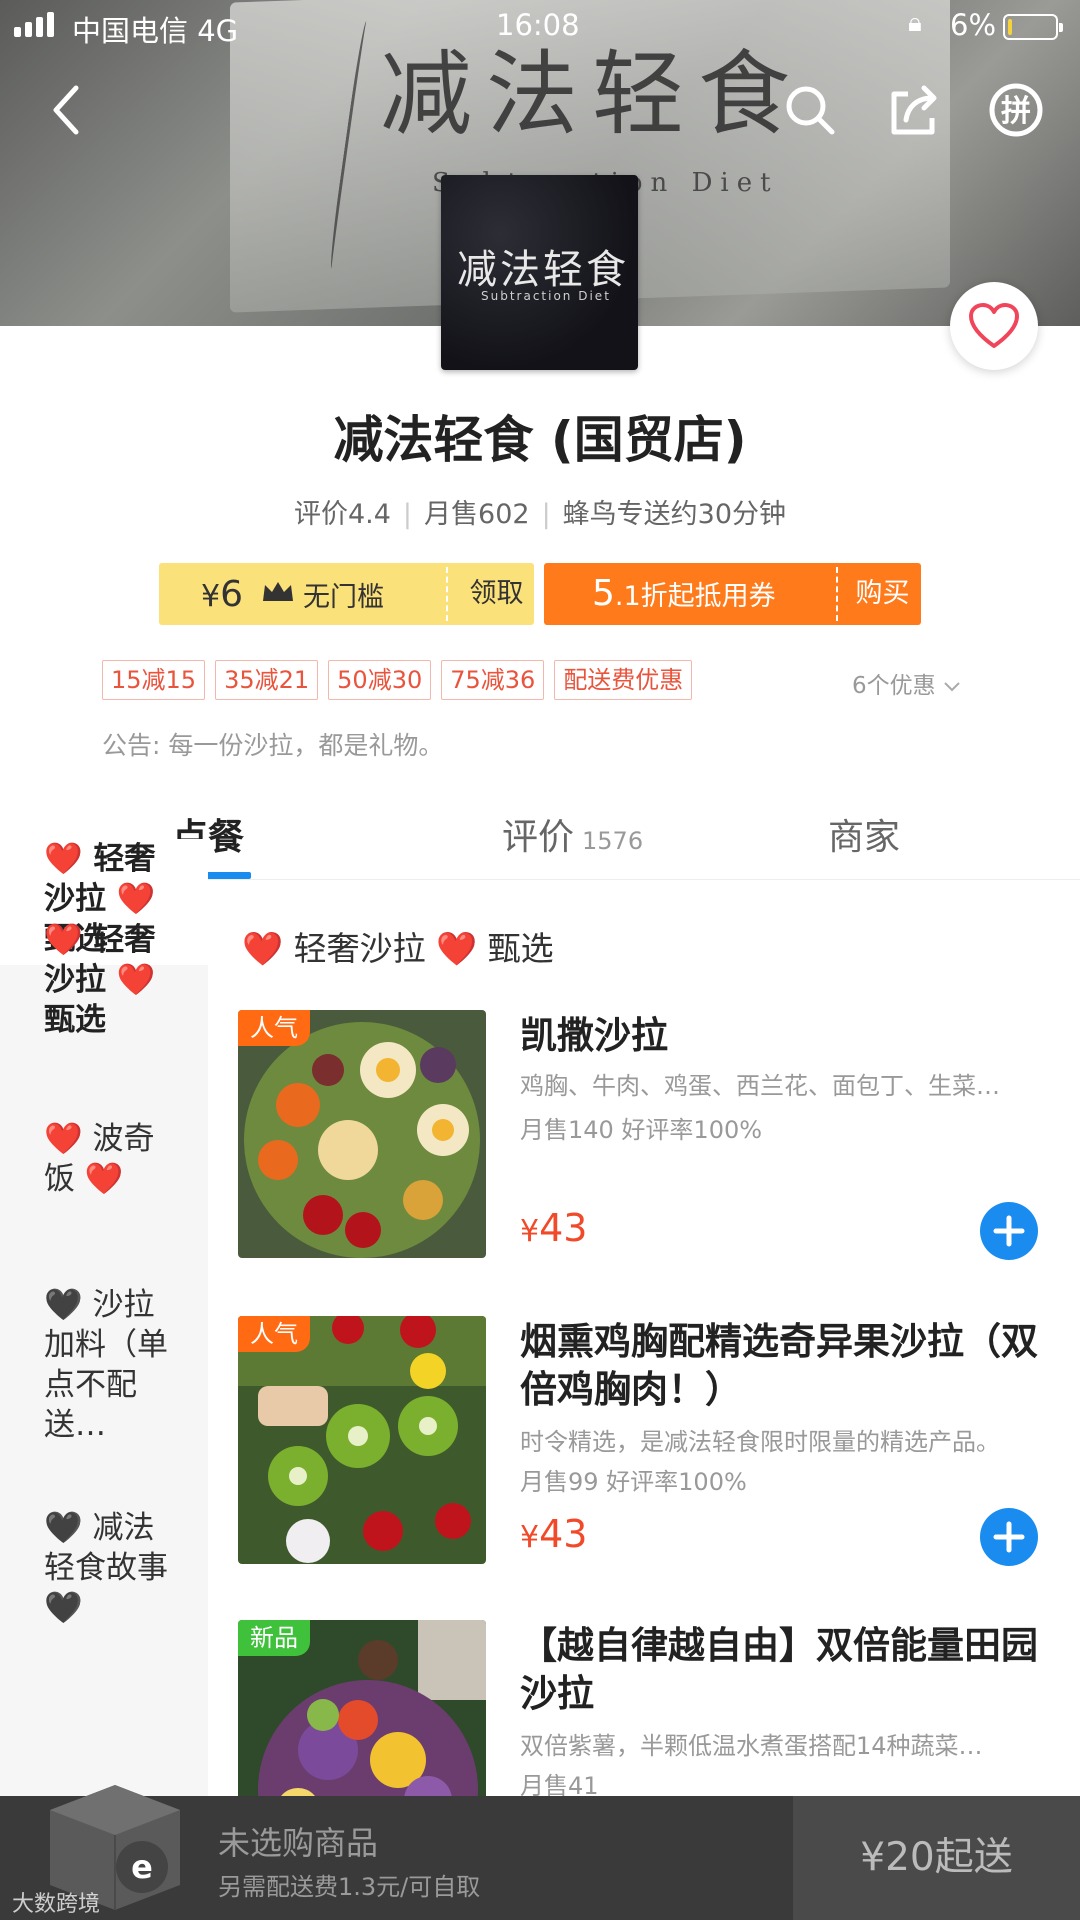 This screenshot has height=1920, width=1080. What do you see at coordinates (684, 593) in the screenshot?
I see `voucher-text: 5.1折起抵用券` at bounding box center [684, 593].